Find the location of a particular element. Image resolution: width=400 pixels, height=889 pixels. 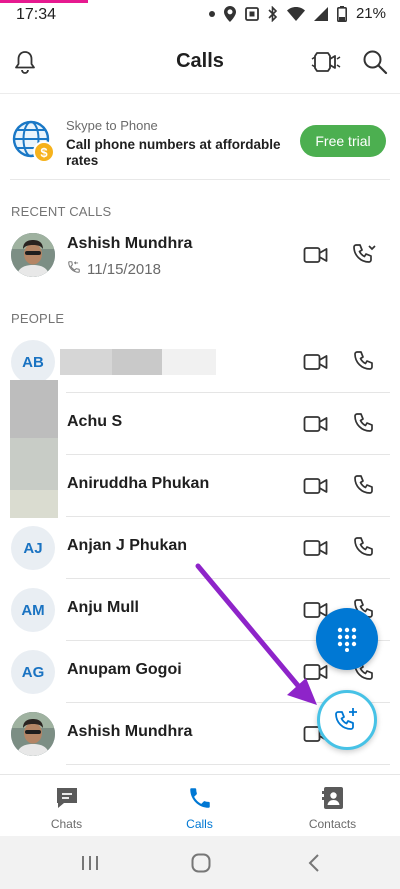

tab-label: Contacts is located at coordinates (332, 824).